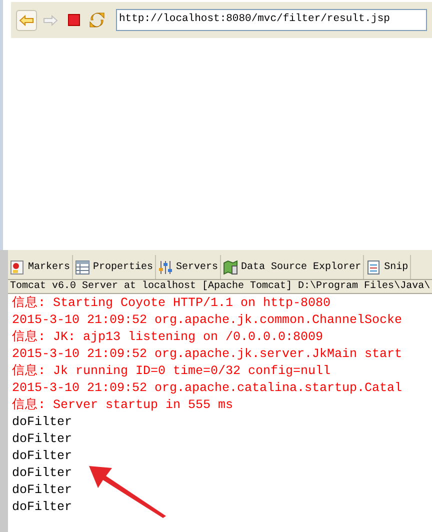 Image resolution: width=432 pixels, height=532 pixels. Describe the element at coordinates (230, 267) in the screenshot. I see `map-icon` at that location.